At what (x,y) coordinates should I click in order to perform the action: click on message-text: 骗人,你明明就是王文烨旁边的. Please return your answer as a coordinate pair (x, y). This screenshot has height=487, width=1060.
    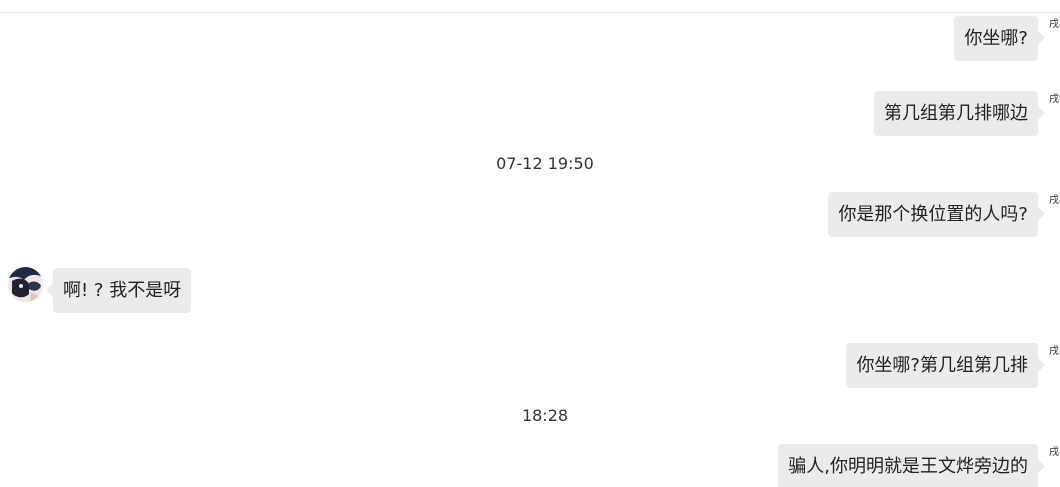
    Looking at the image, I should click on (908, 466).